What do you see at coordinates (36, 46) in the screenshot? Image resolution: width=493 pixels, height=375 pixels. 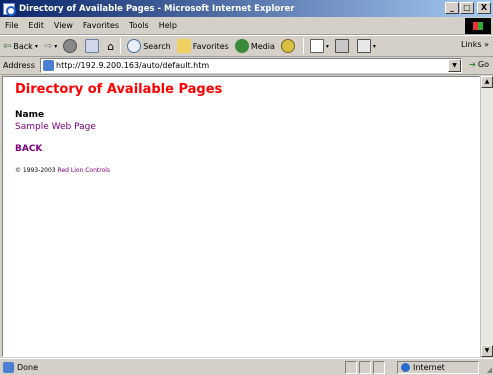 I see `back-dropdown-icon: ▾` at bounding box center [36, 46].